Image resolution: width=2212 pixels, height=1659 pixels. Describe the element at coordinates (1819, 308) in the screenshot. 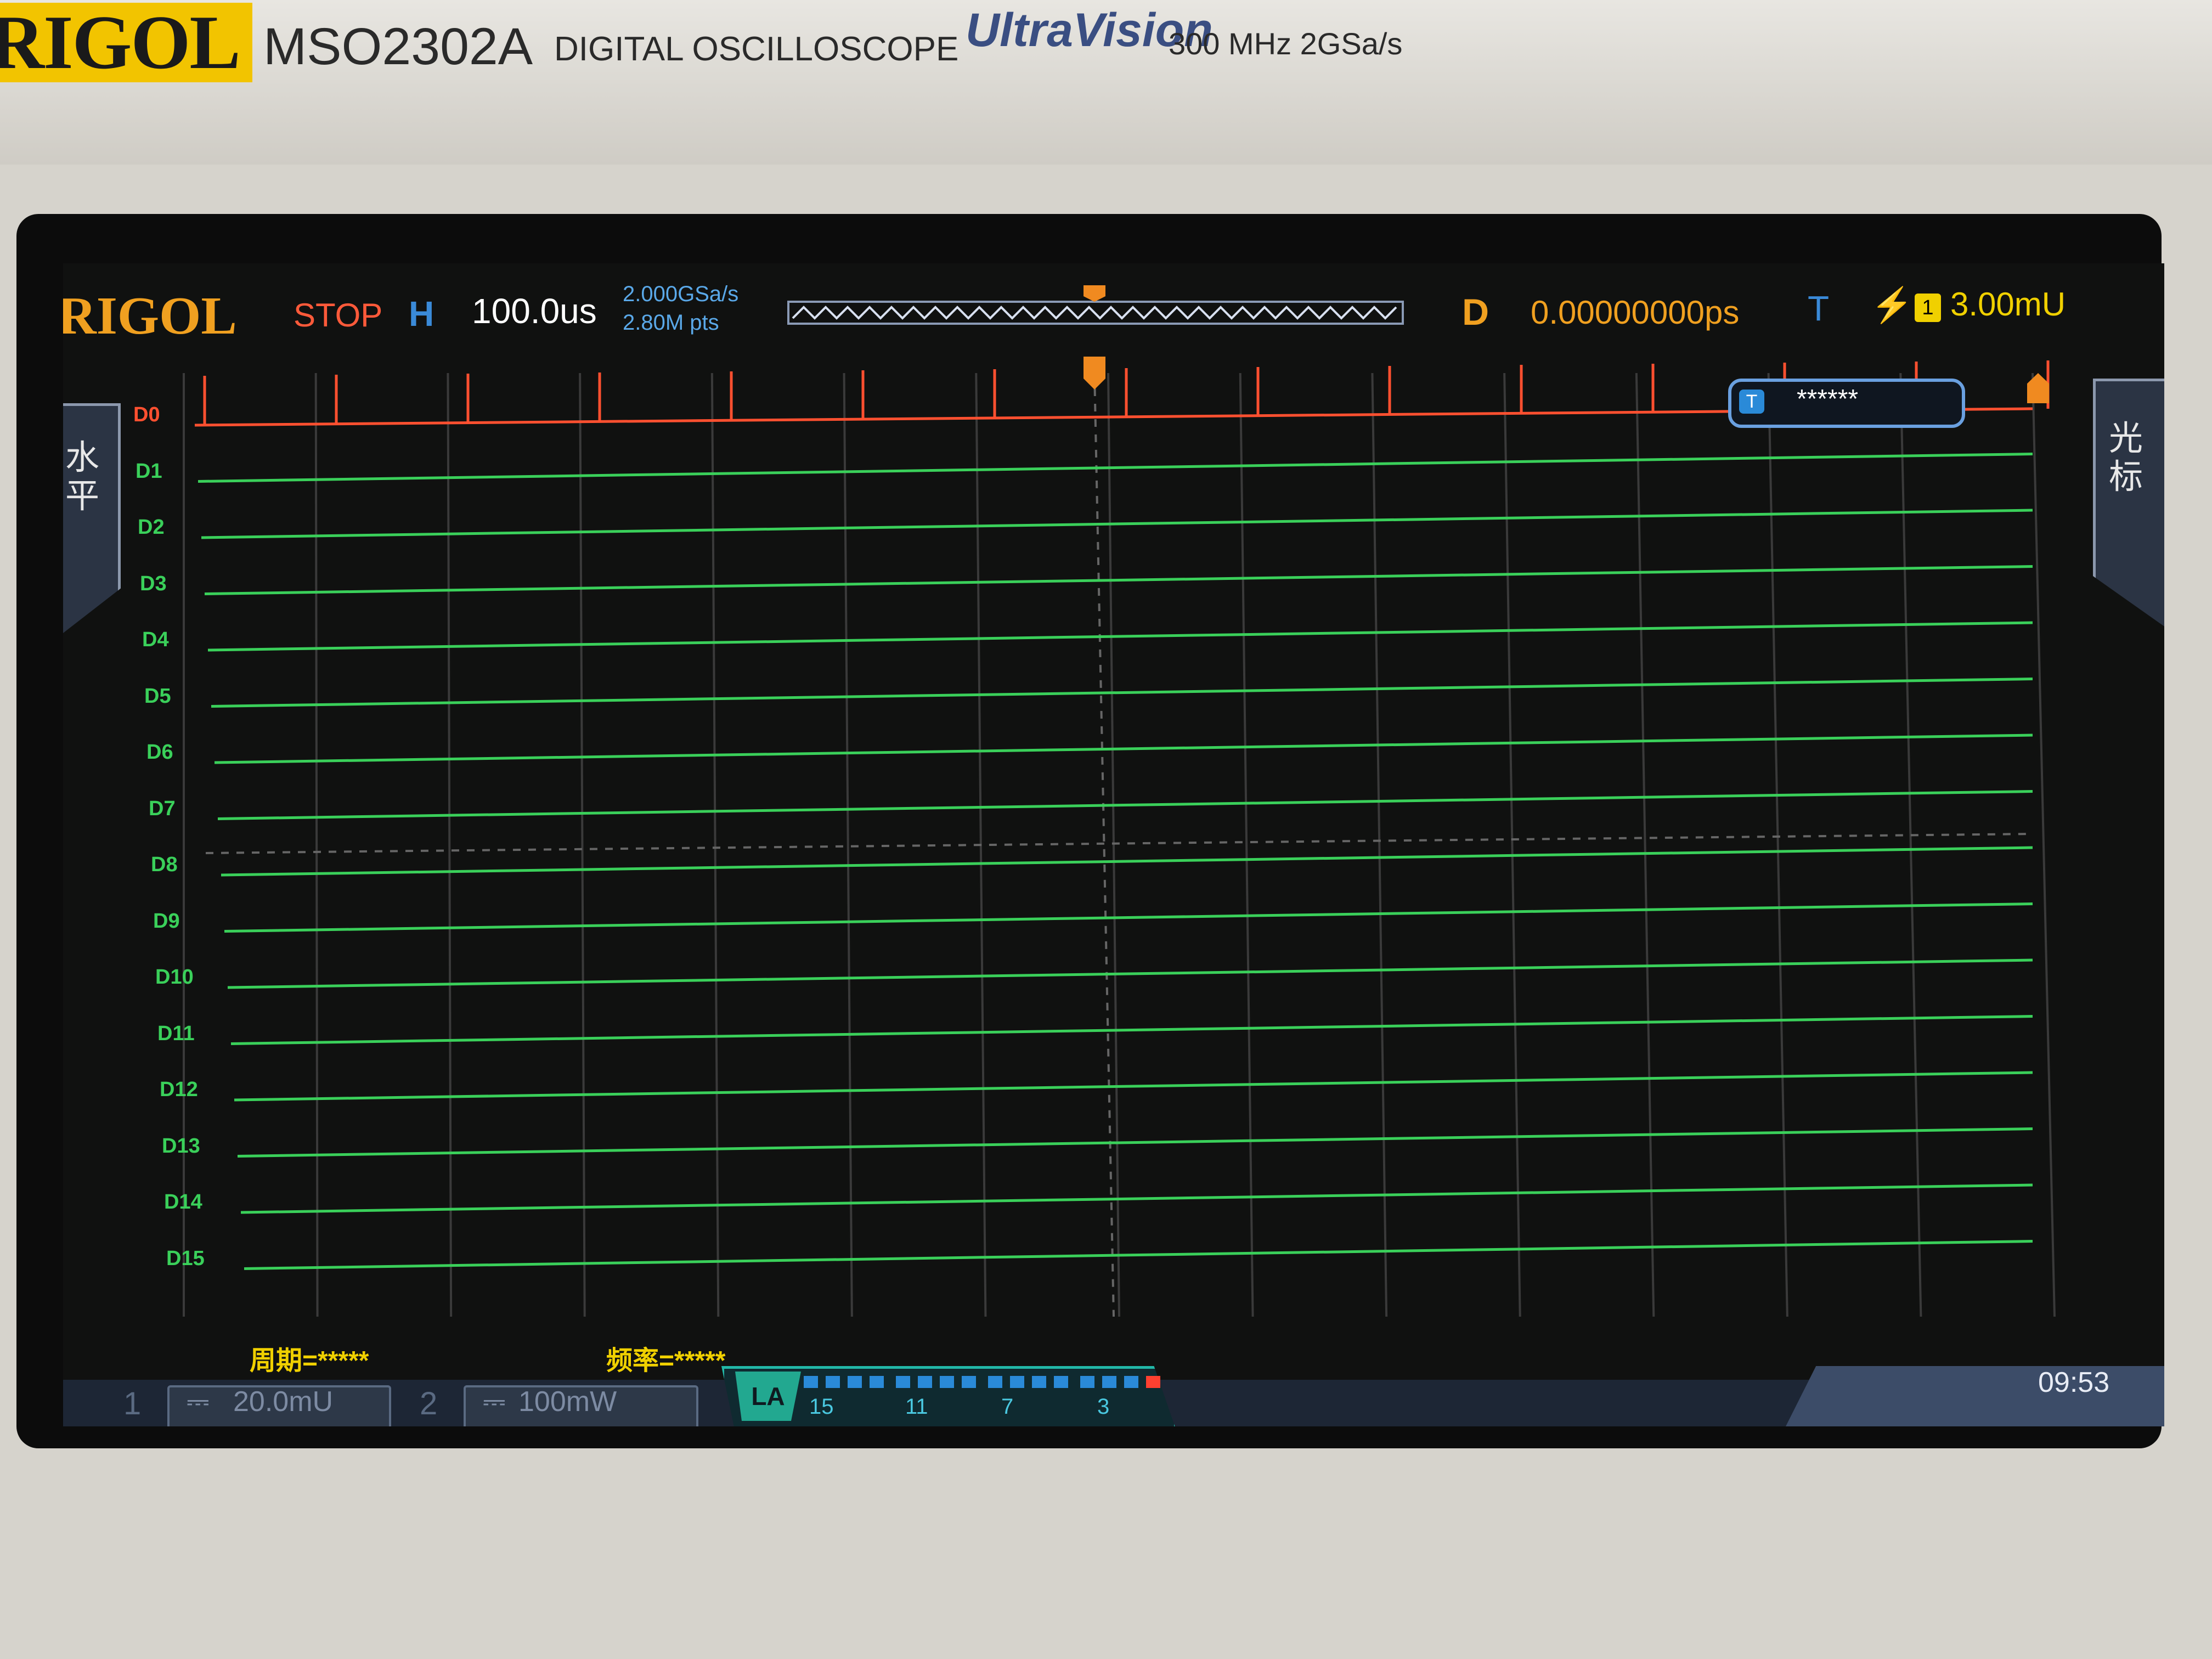

I see `trigger-label: T` at that location.